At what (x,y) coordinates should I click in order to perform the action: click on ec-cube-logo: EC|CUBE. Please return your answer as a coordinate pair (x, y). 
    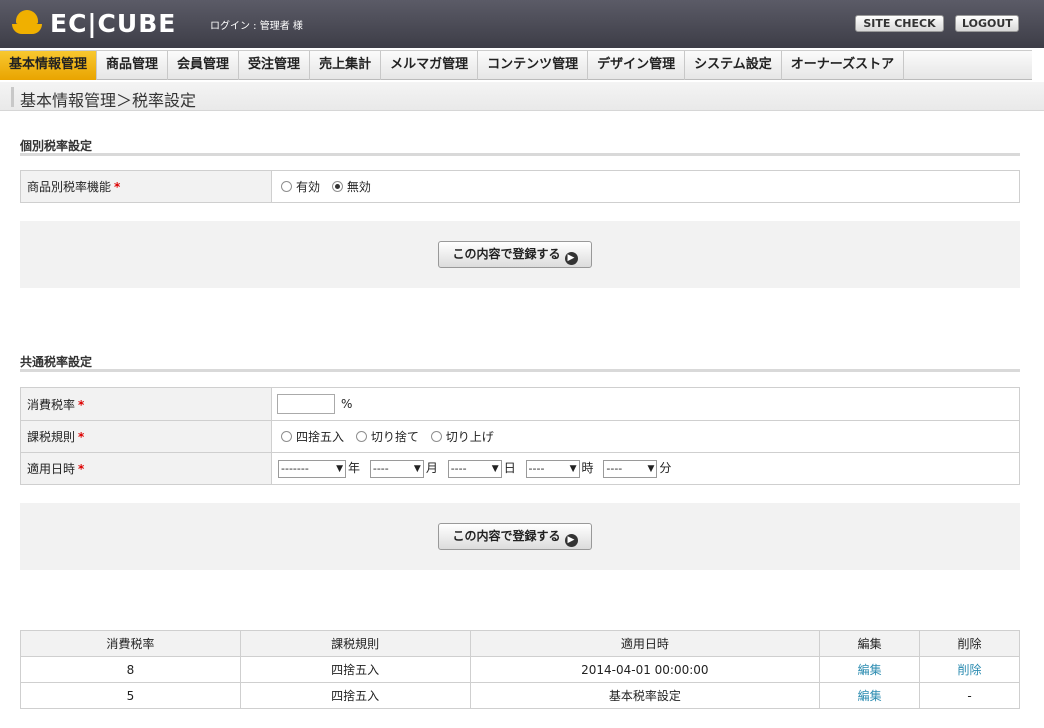
    Looking at the image, I should click on (94, 24).